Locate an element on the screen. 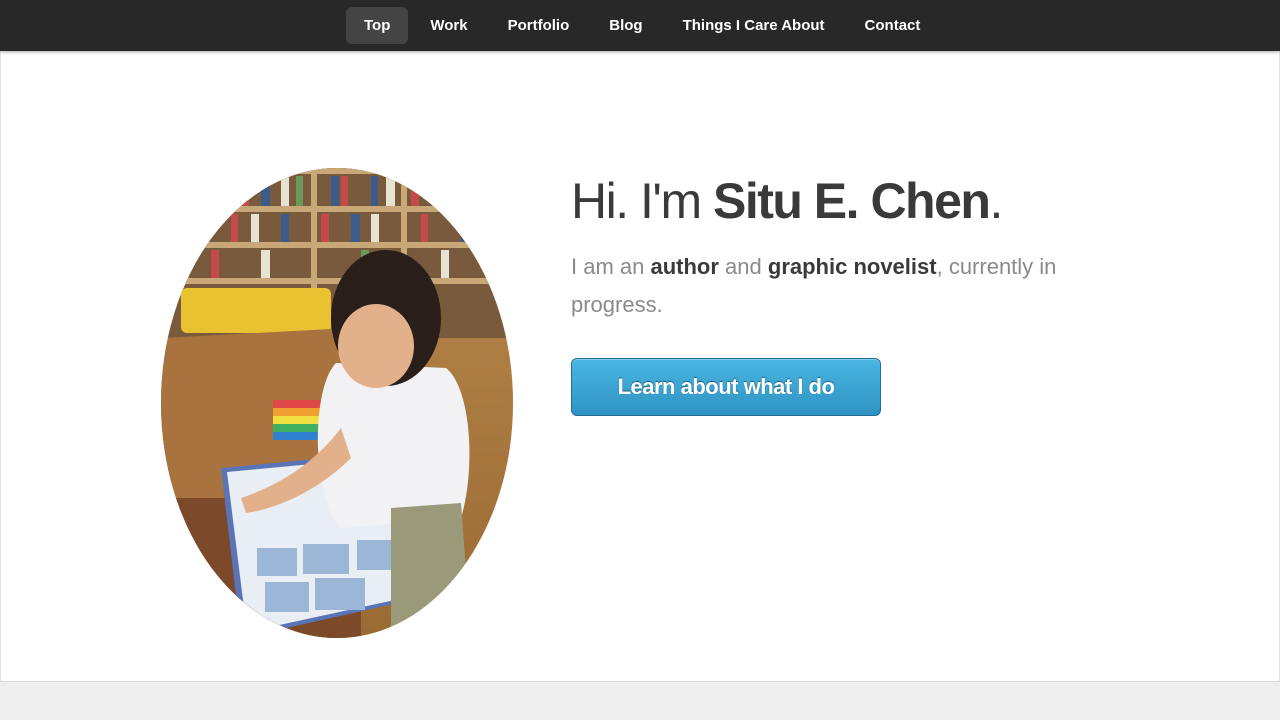 This screenshot has height=720, width=1280. page-background-strip is located at coordinates (640, 701).